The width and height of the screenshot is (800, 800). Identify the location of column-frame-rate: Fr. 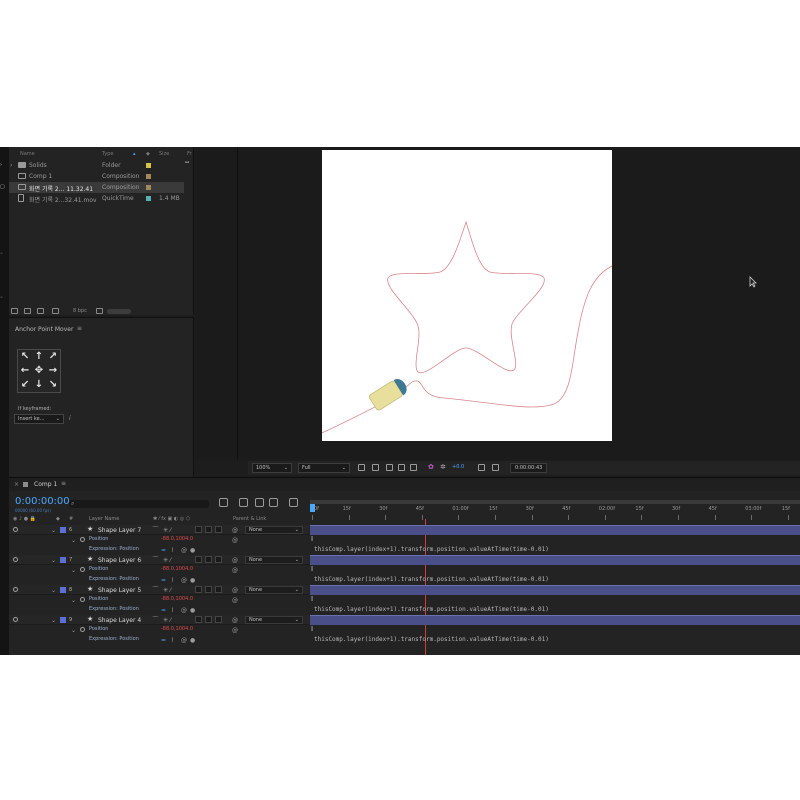
(189, 154).